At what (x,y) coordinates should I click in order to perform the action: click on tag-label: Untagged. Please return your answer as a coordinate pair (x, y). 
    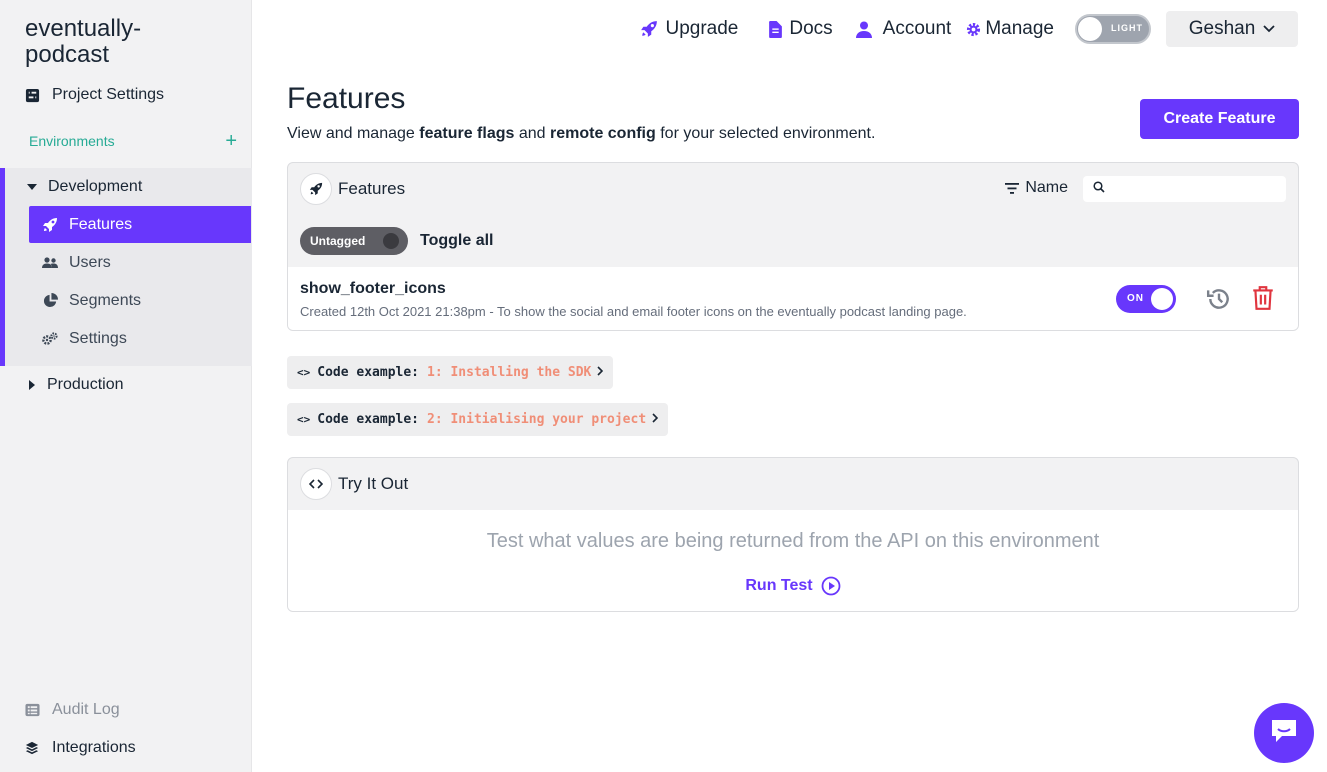
    Looking at the image, I should click on (338, 241).